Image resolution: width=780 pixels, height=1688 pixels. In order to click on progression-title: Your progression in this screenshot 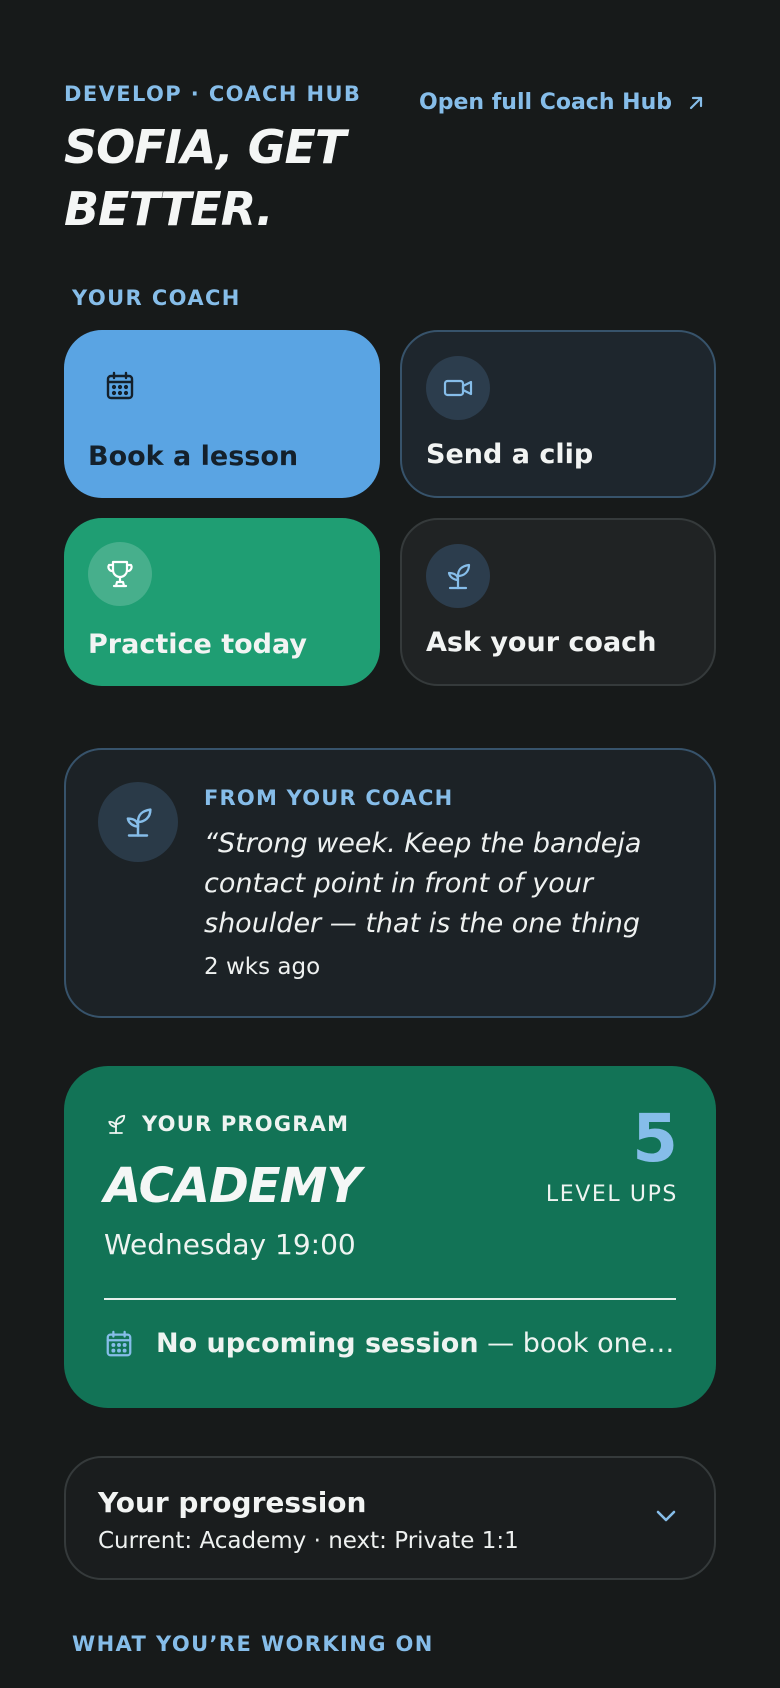, I will do `click(232, 1502)`.